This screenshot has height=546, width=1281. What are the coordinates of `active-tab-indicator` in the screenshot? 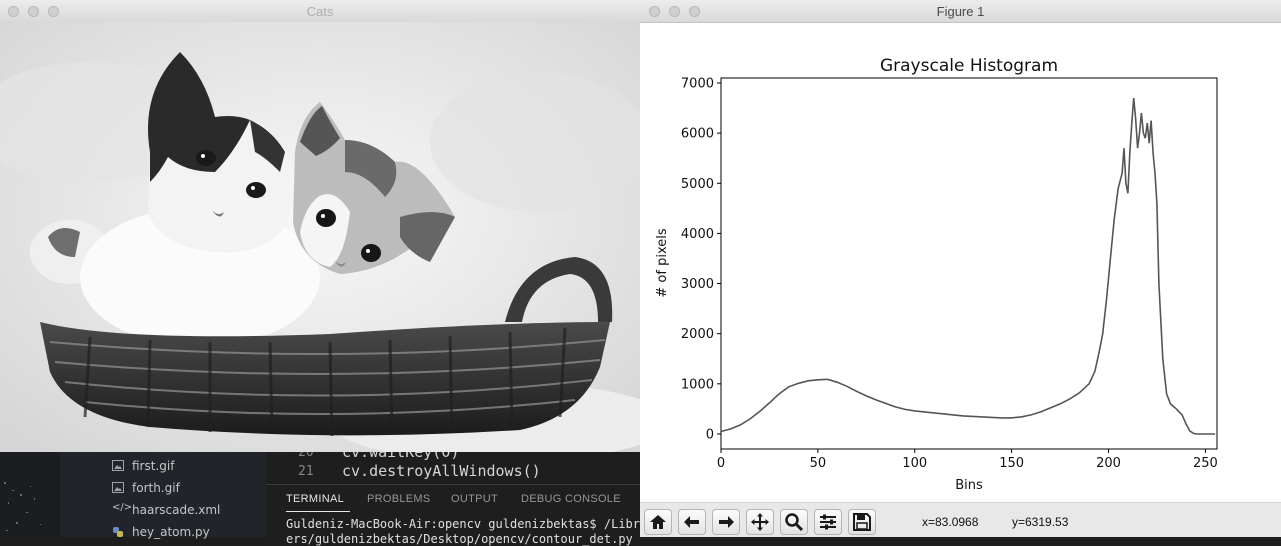 It's located at (318, 511).